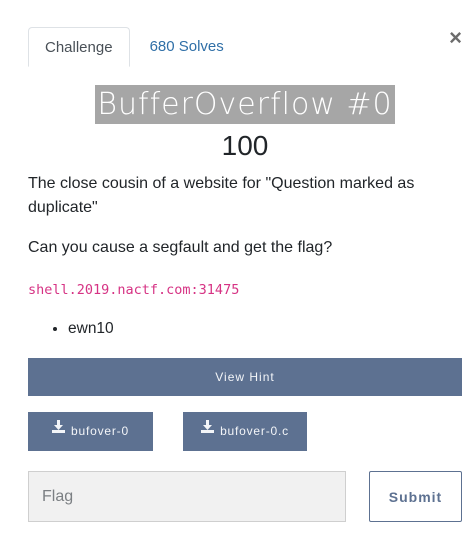 The width and height of the screenshot is (474, 545). I want to click on flag-input, so click(187, 496).